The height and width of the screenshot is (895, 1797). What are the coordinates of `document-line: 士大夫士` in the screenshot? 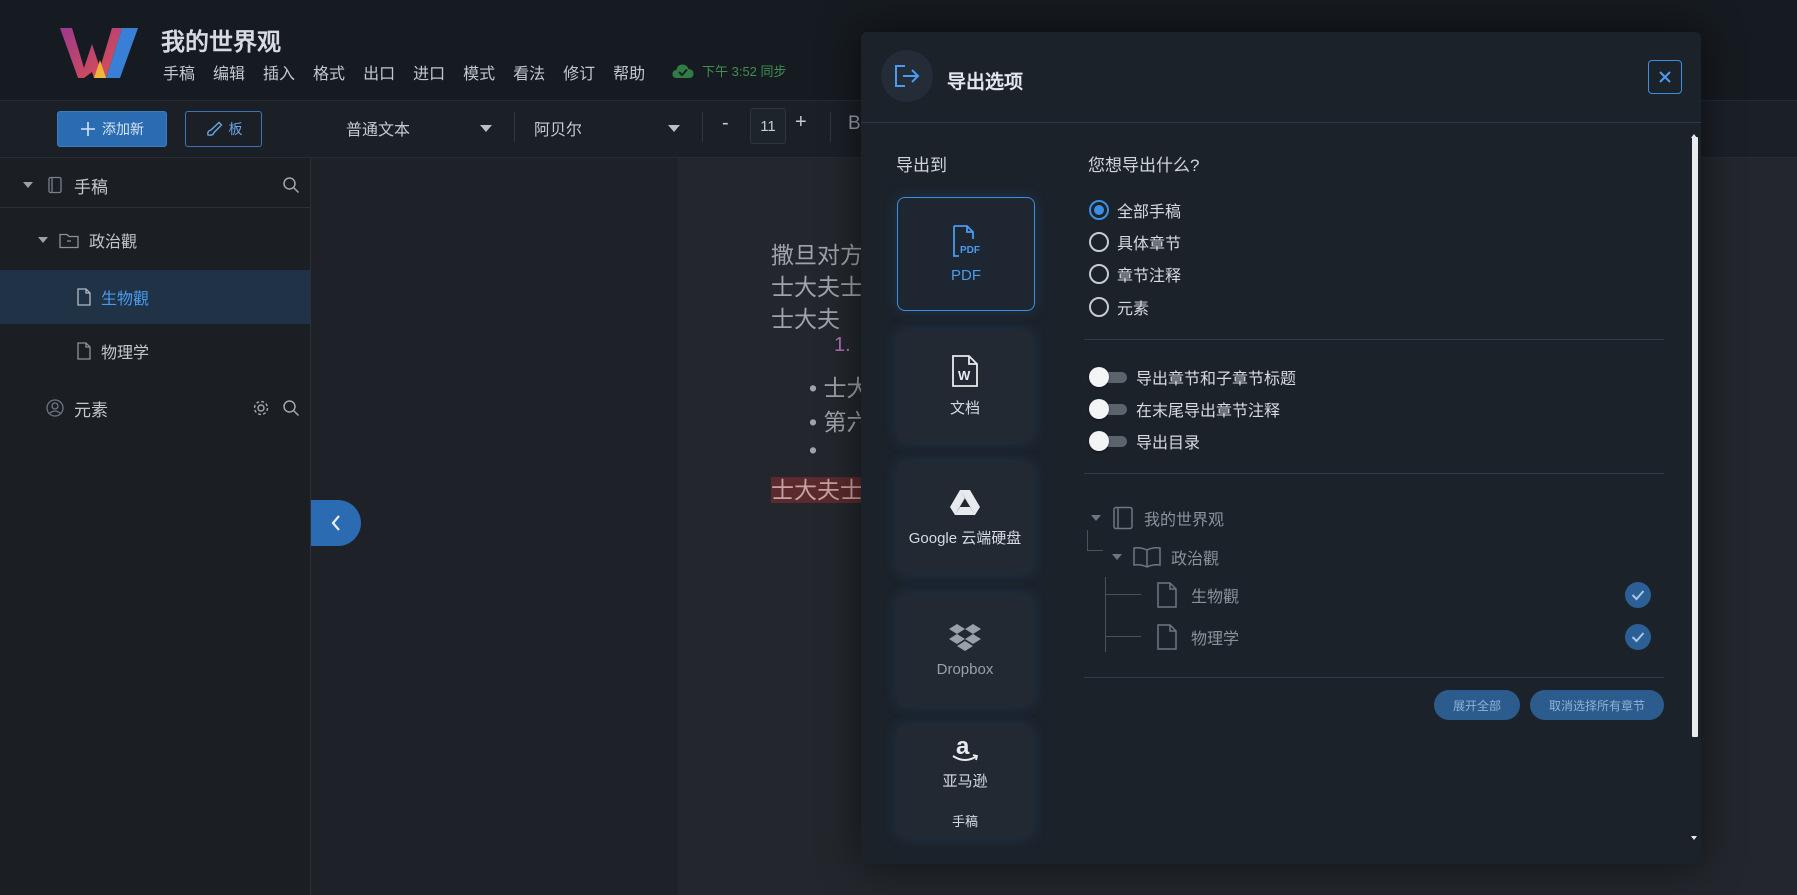 It's located at (817, 488).